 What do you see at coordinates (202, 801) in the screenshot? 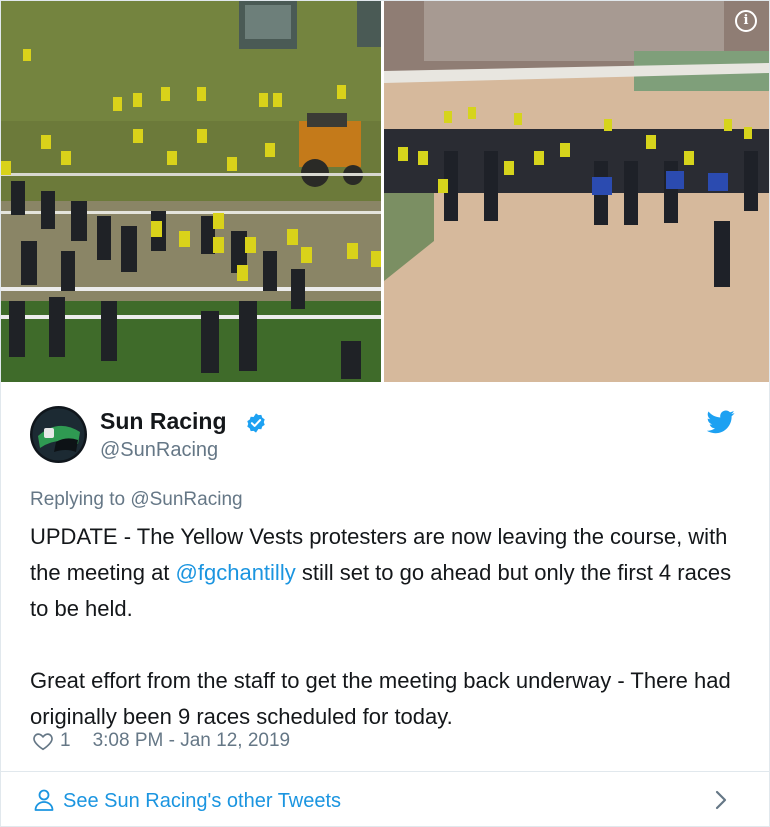
I see `see-other-tweets-link: See Sun Racing's other Tweets` at bounding box center [202, 801].